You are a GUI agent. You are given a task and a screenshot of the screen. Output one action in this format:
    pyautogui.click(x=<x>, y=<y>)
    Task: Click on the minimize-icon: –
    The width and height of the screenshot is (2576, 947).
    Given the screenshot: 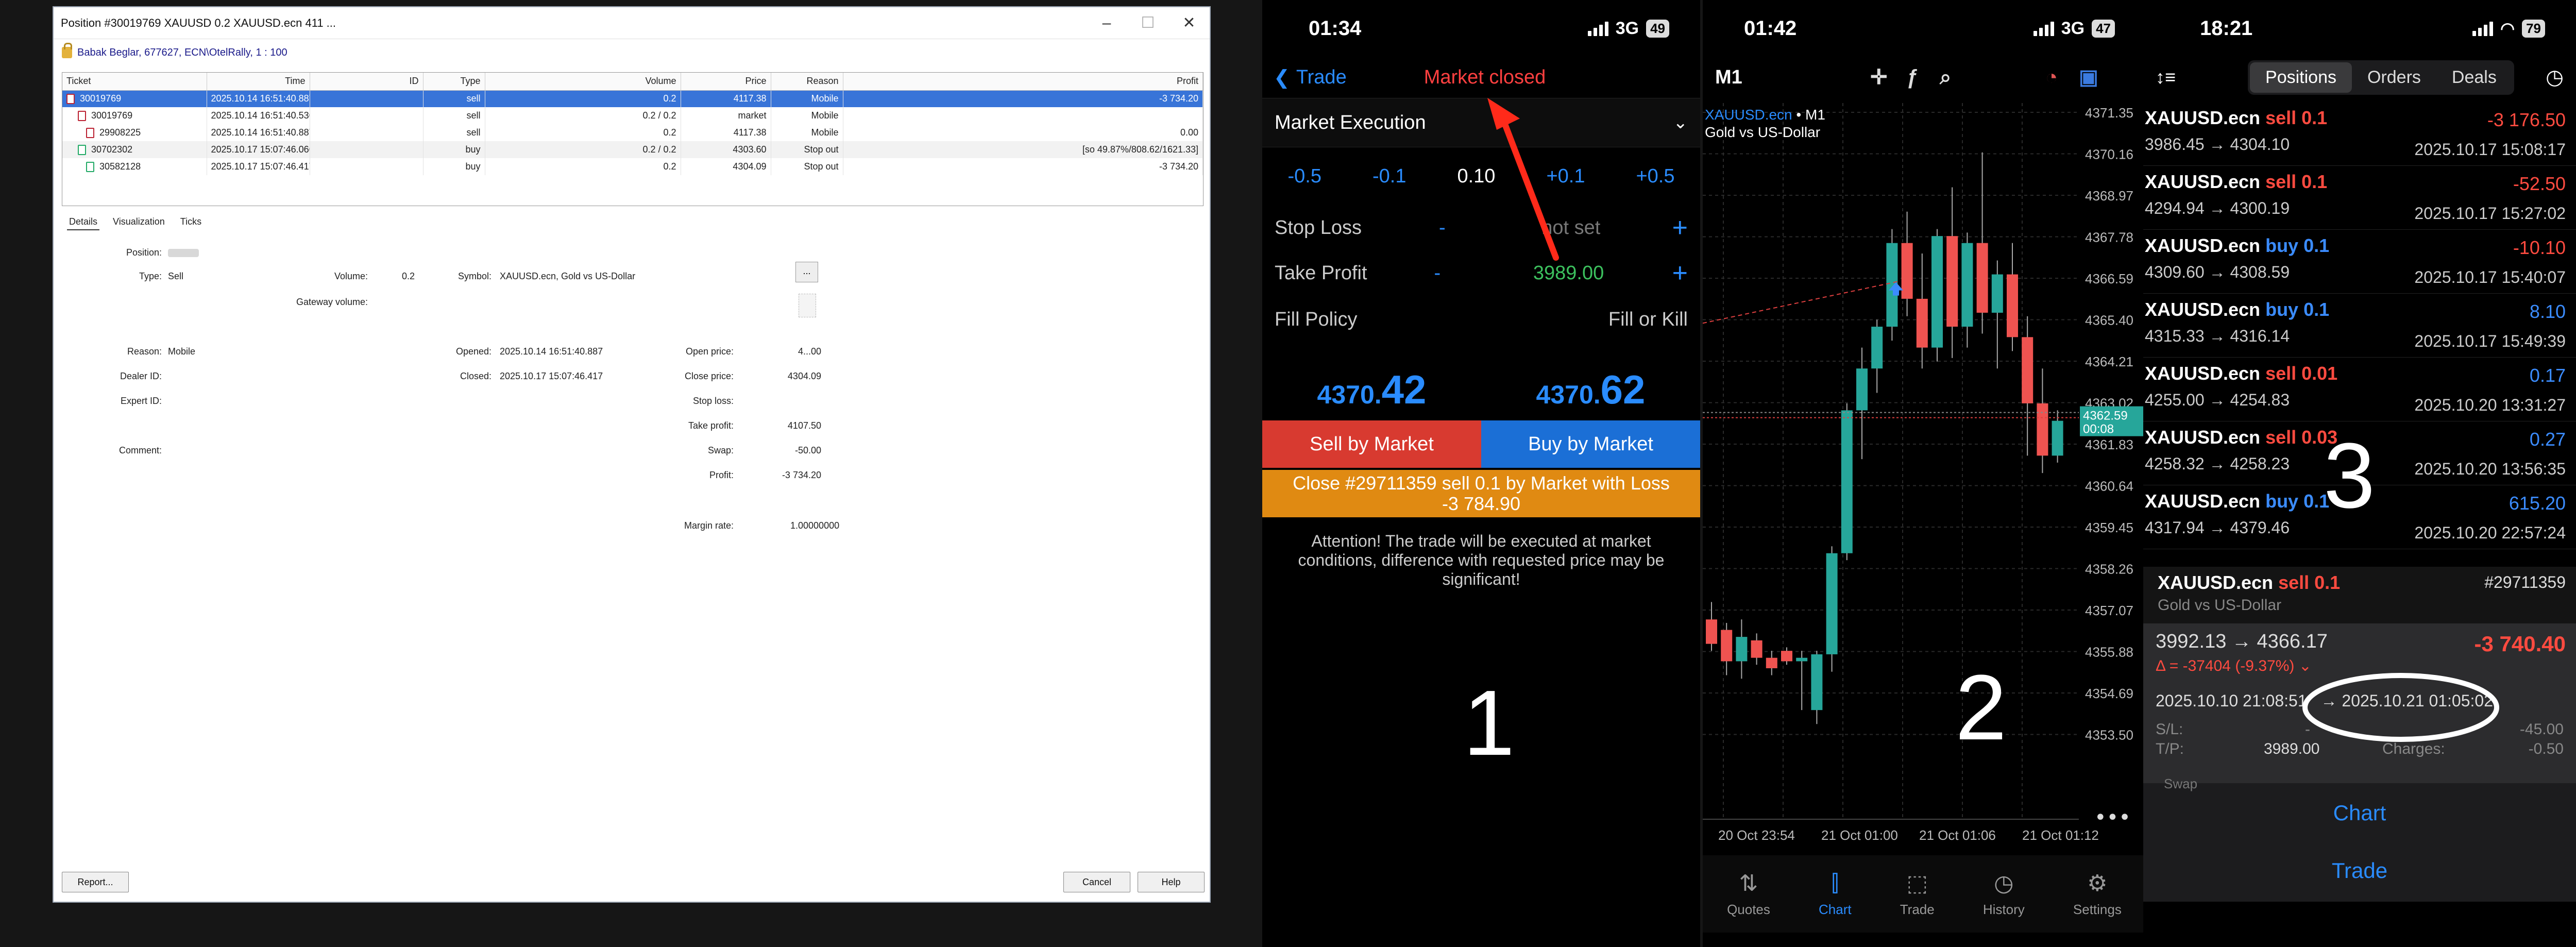 What is the action you would take?
    pyautogui.click(x=1106, y=23)
    